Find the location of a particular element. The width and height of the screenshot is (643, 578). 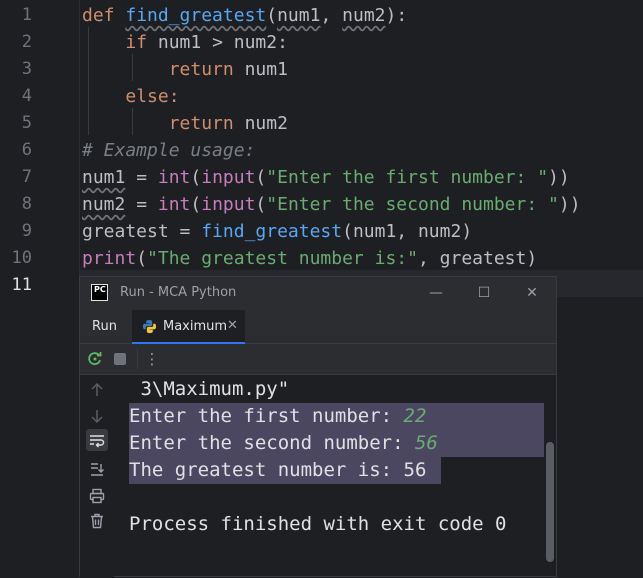

comment: # Example usage: is located at coordinates (169, 150).